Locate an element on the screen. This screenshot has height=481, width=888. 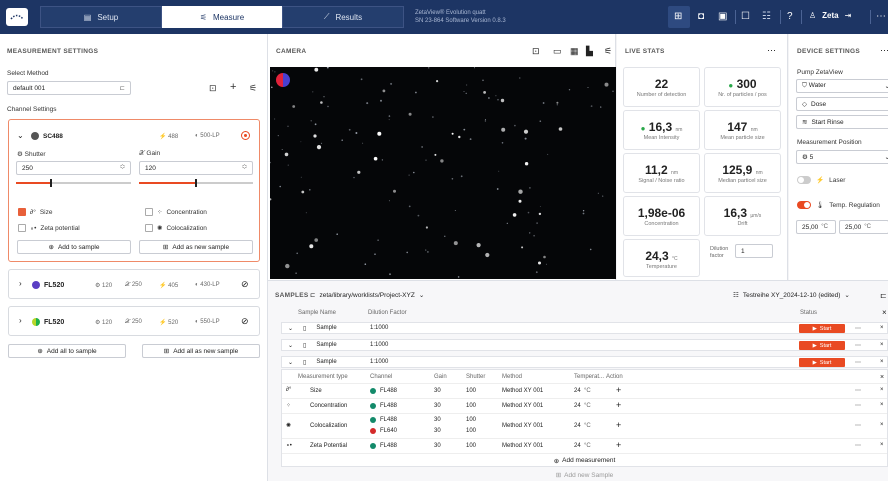
gain-slider is located at coordinates (196, 183).